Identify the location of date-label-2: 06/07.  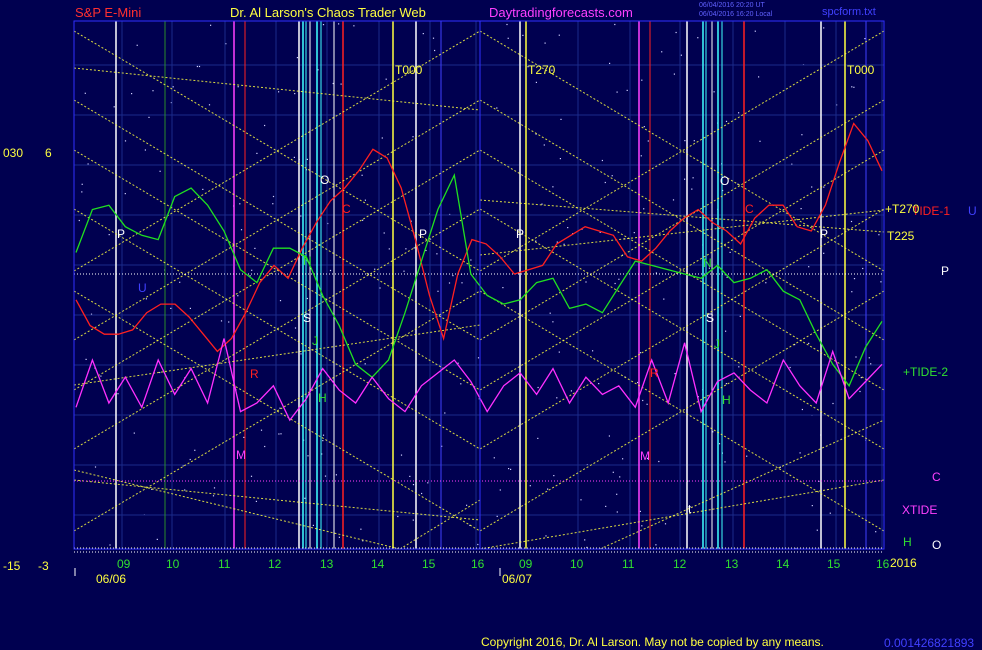
(517, 579).